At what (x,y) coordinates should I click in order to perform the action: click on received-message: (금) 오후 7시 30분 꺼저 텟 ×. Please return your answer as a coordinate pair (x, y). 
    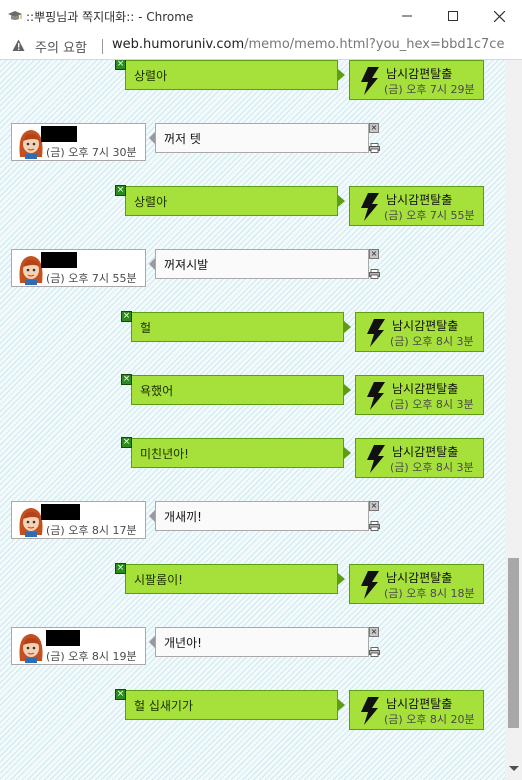
    Looking at the image, I should click on (252, 145).